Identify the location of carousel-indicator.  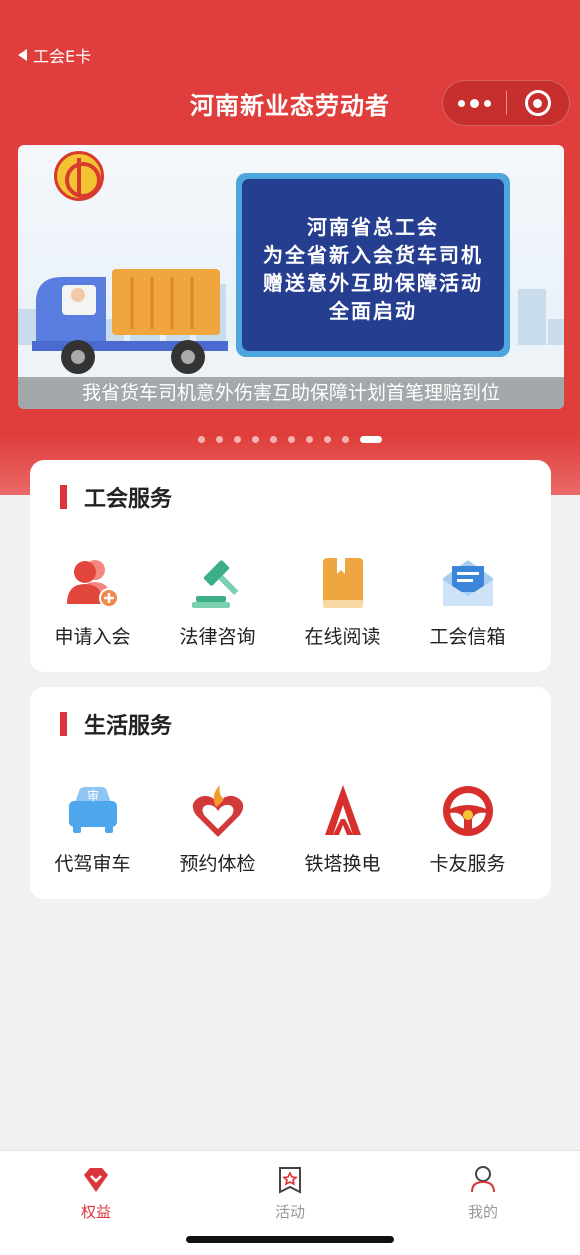
(290, 439).